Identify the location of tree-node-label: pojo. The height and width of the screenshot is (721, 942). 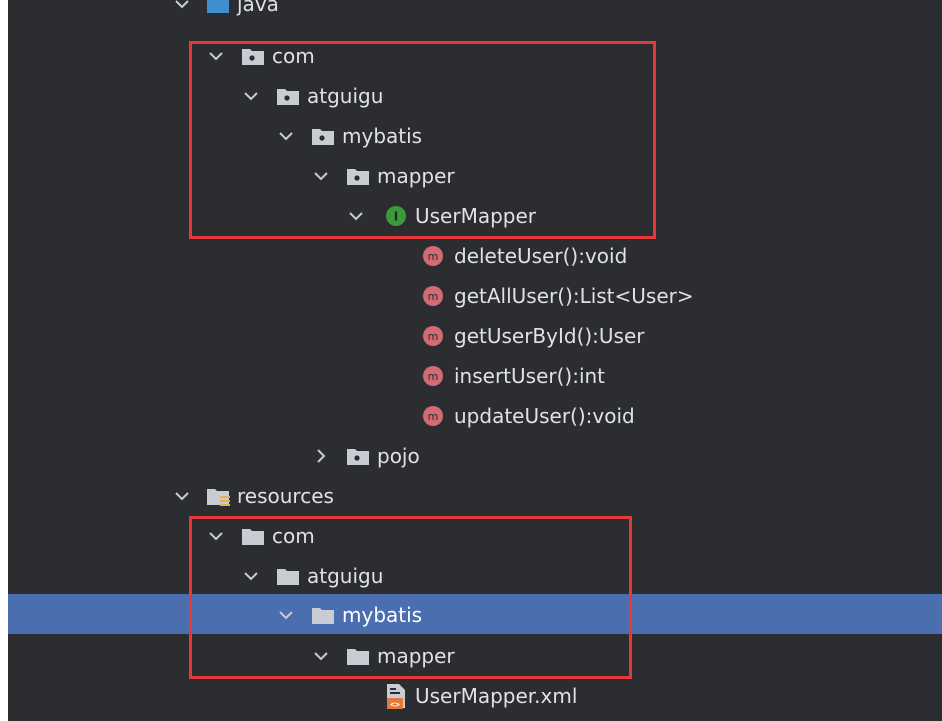
(398, 456).